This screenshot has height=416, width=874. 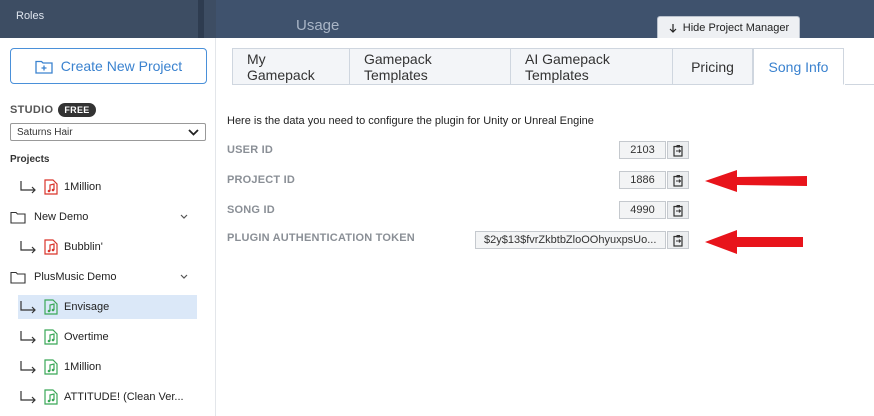 I want to click on tree-folder-item: PlusMusic Demo, so click(x=103, y=277).